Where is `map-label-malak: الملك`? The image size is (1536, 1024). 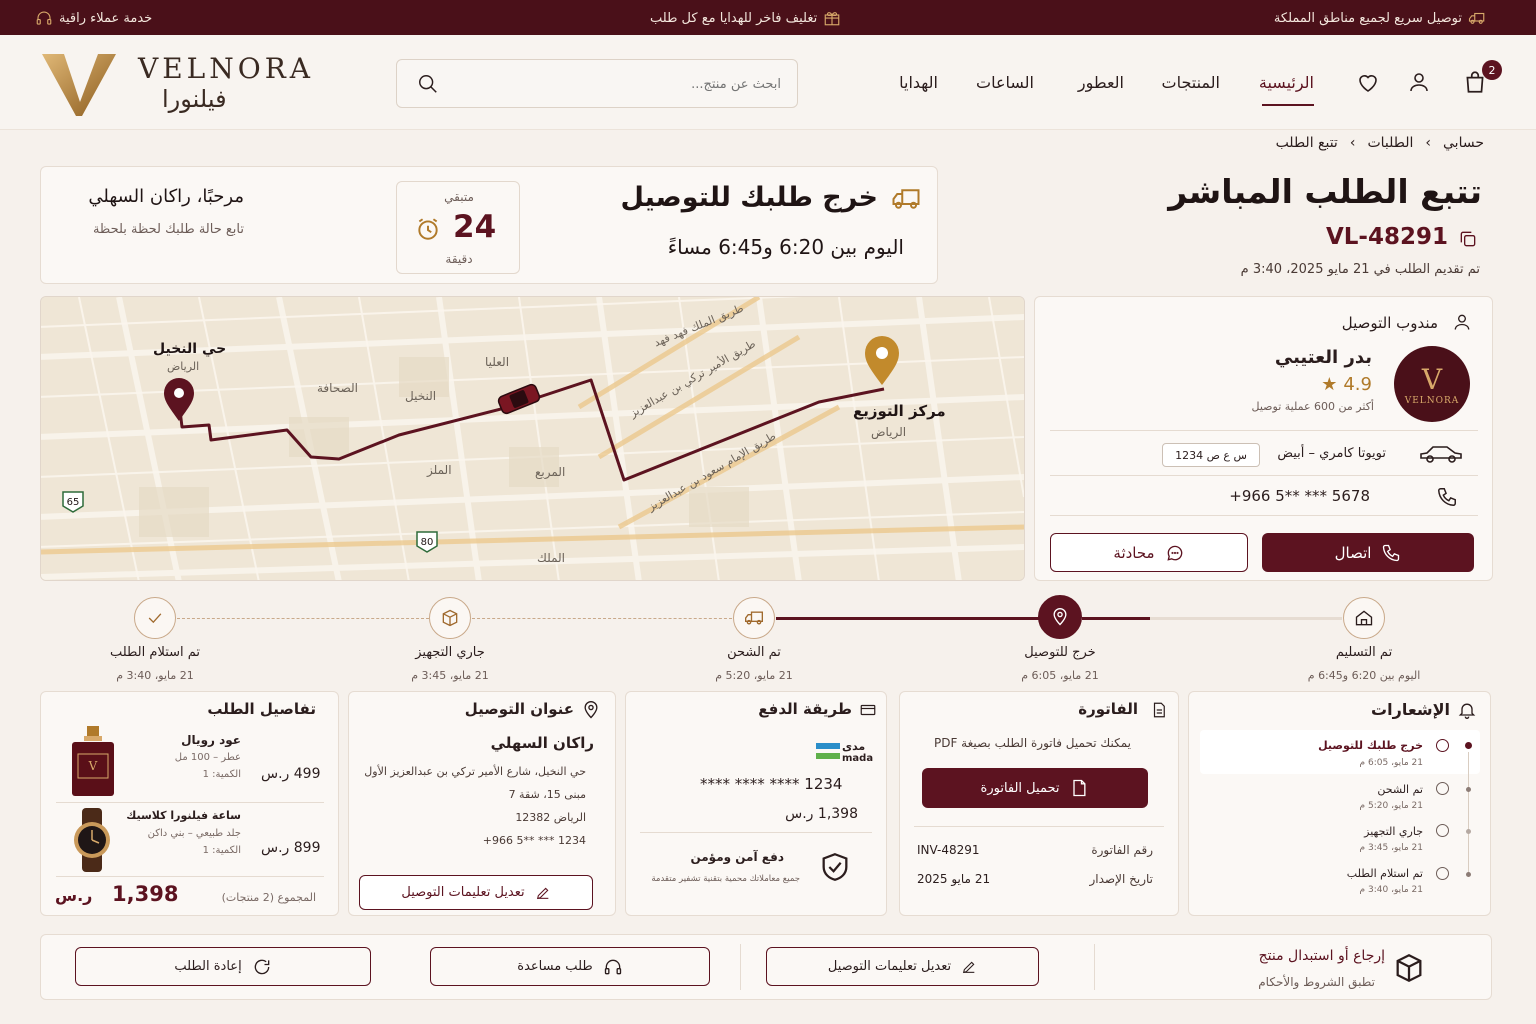 map-label-malak: الملك is located at coordinates (551, 558).